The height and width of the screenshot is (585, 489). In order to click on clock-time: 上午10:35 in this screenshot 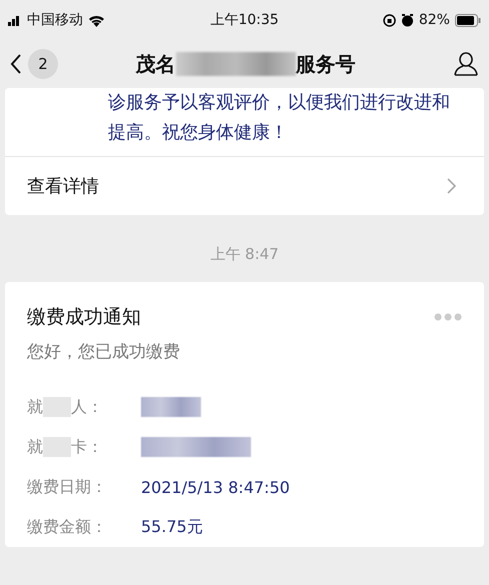, I will do `click(244, 20)`.